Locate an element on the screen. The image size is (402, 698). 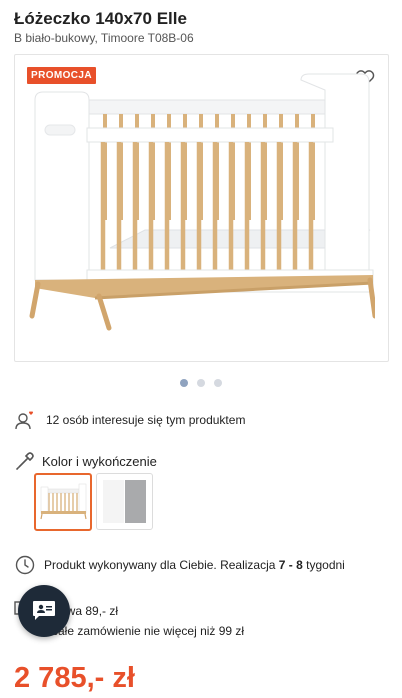
color-swatch-white-beech is located at coordinates (63, 502).